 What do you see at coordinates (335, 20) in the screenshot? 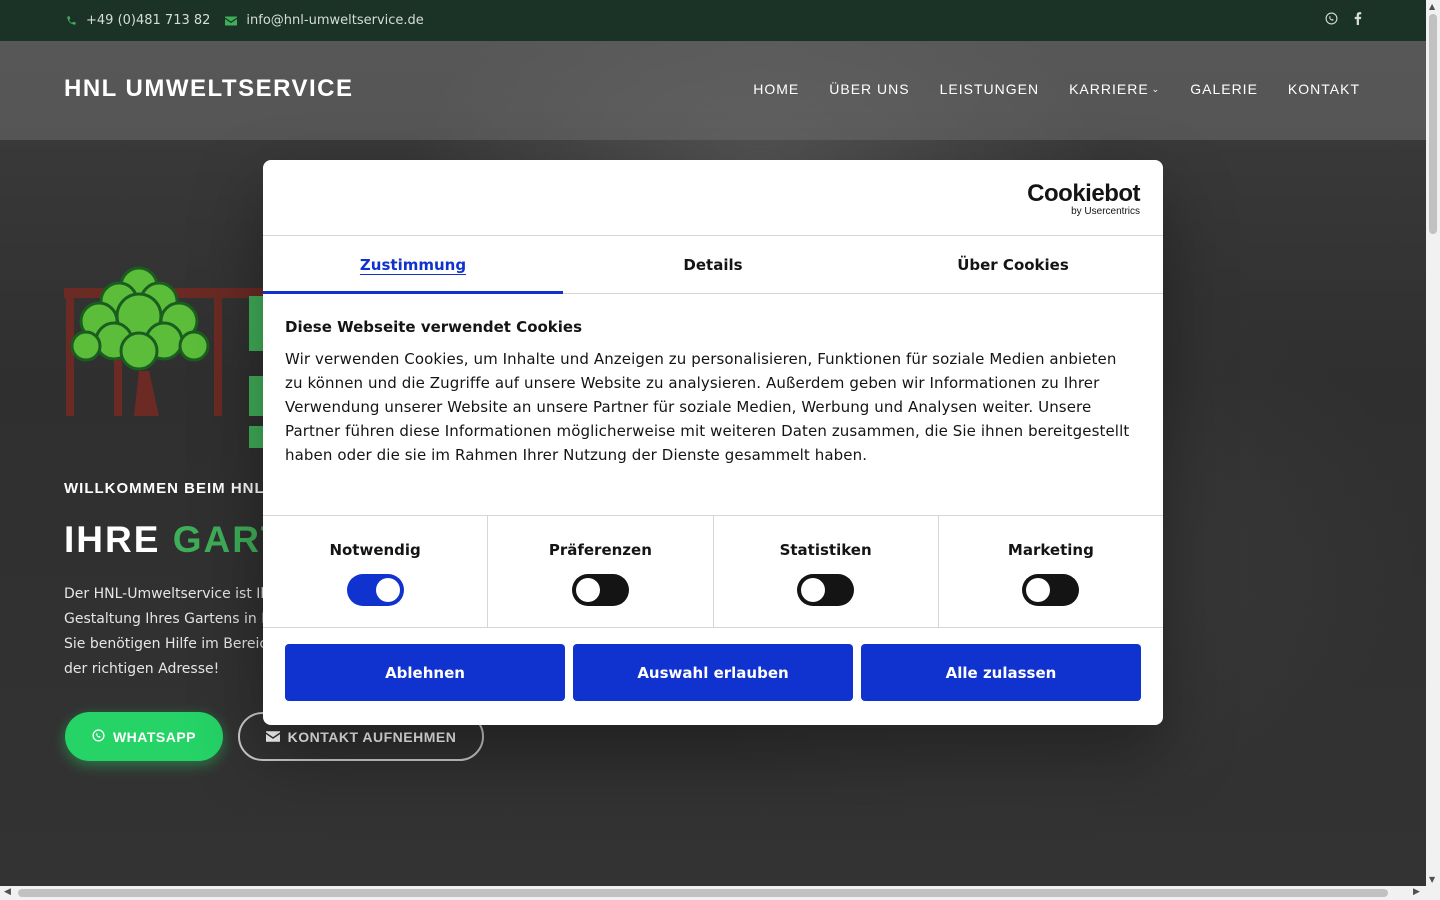
I see `email-address: info@hnl-umweltservice.de` at bounding box center [335, 20].